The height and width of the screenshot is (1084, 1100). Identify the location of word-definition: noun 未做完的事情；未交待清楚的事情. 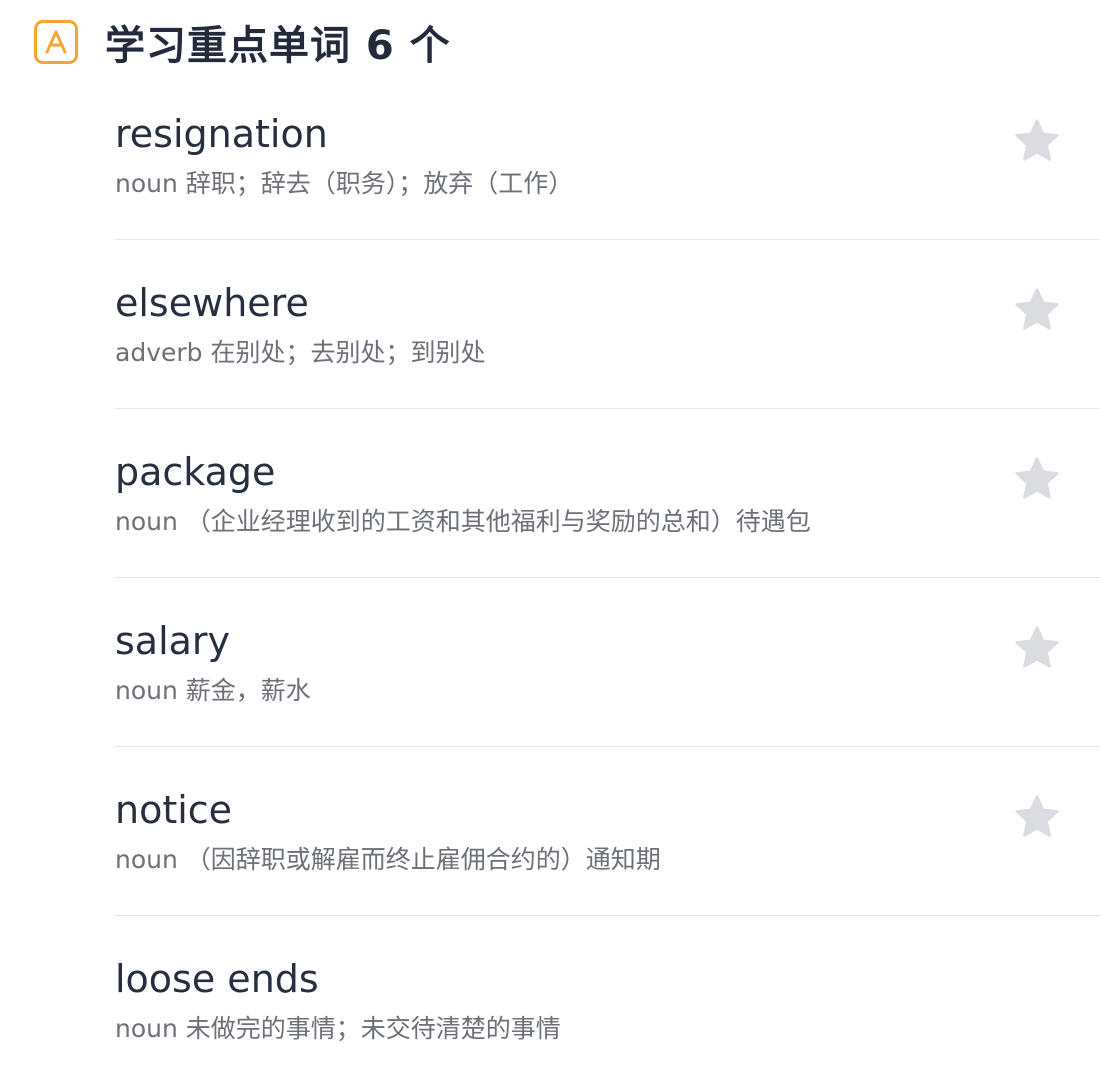
(338, 1028).